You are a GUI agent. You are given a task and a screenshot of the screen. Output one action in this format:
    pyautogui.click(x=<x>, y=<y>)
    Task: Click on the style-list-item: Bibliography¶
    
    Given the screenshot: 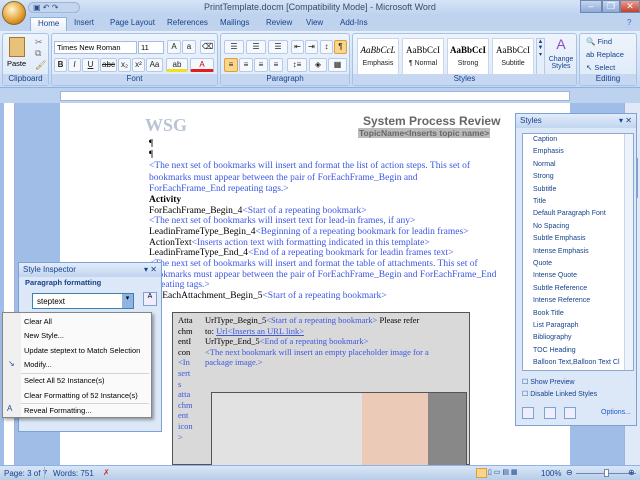 What is the action you would take?
    pyautogui.click(x=583, y=338)
    